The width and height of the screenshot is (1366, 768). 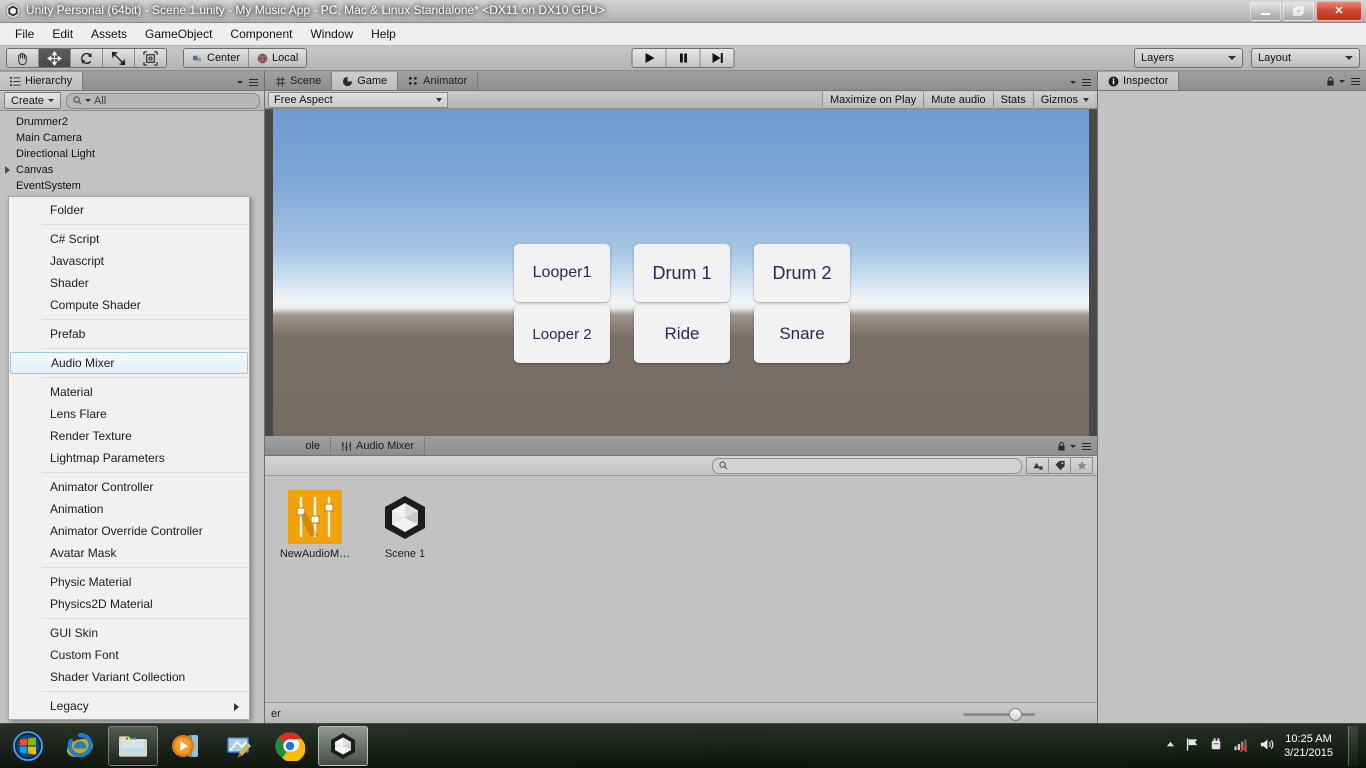 I want to click on show-hidden-icons-button, so click(x=1170, y=746).